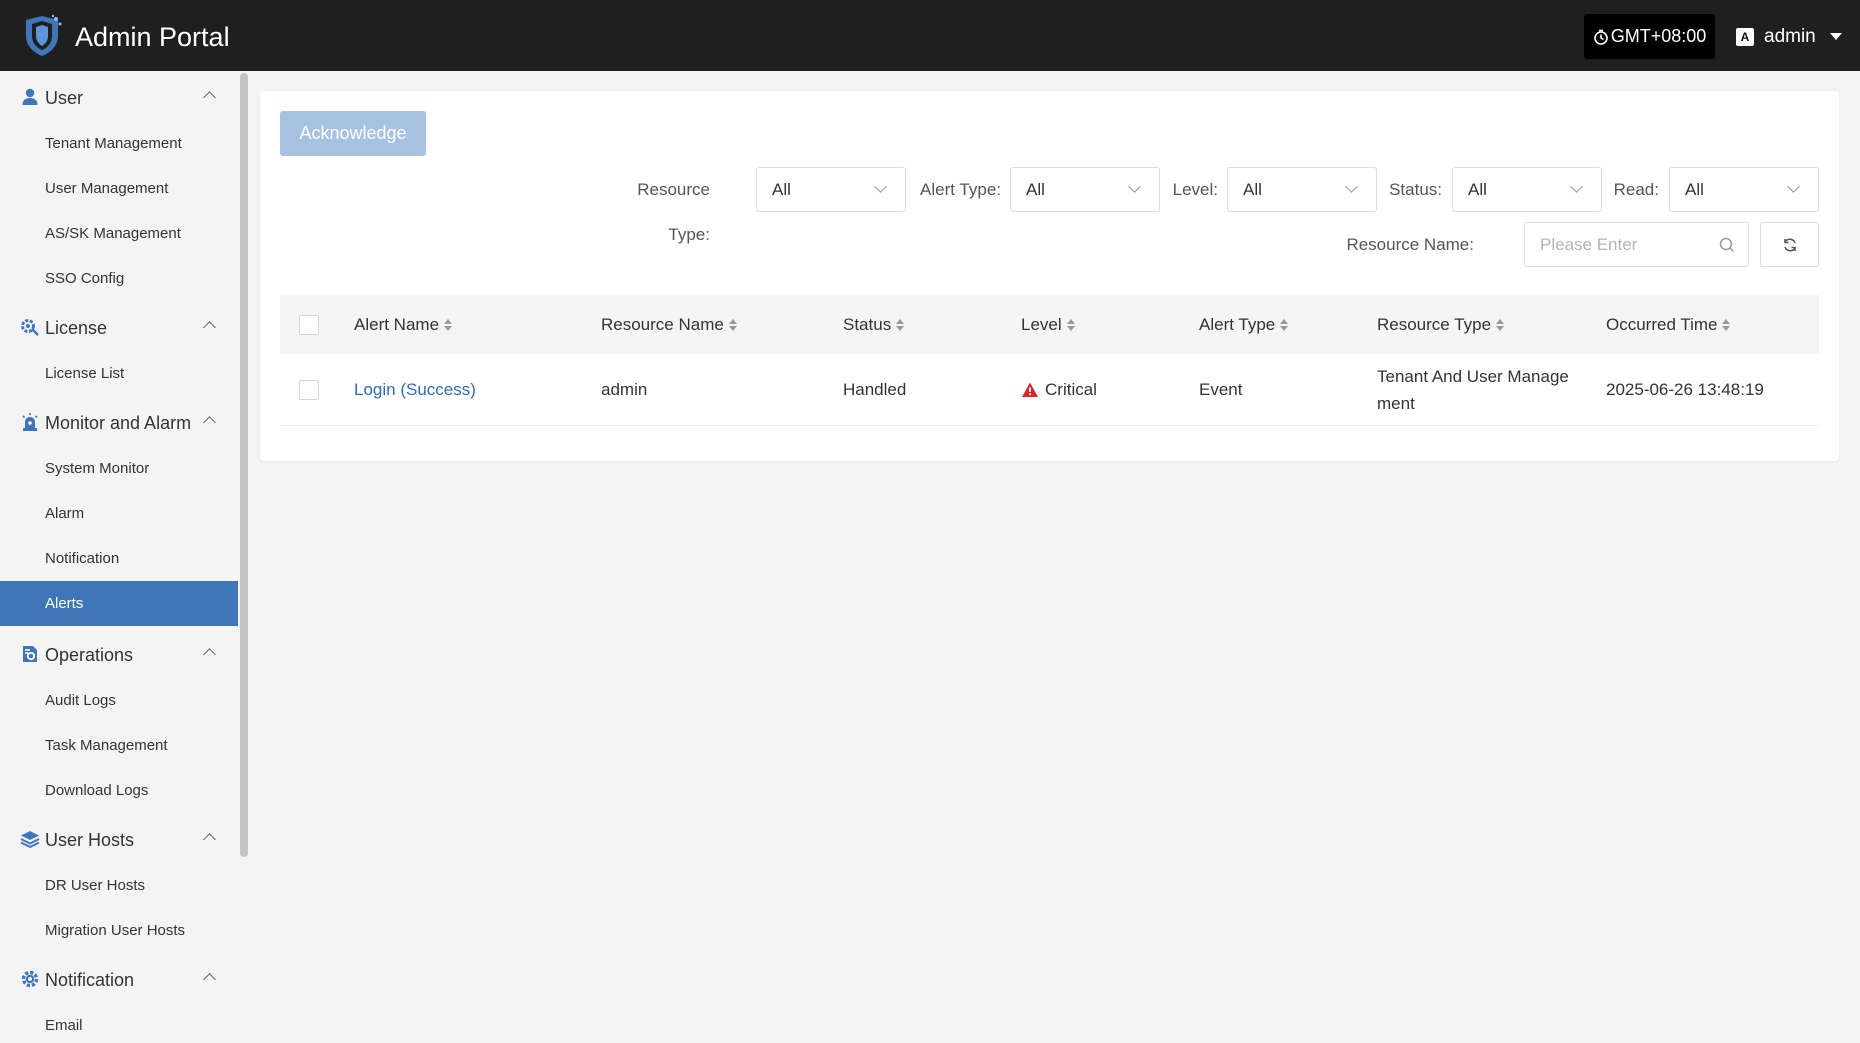  I want to click on status-cell: Handled, so click(875, 389).